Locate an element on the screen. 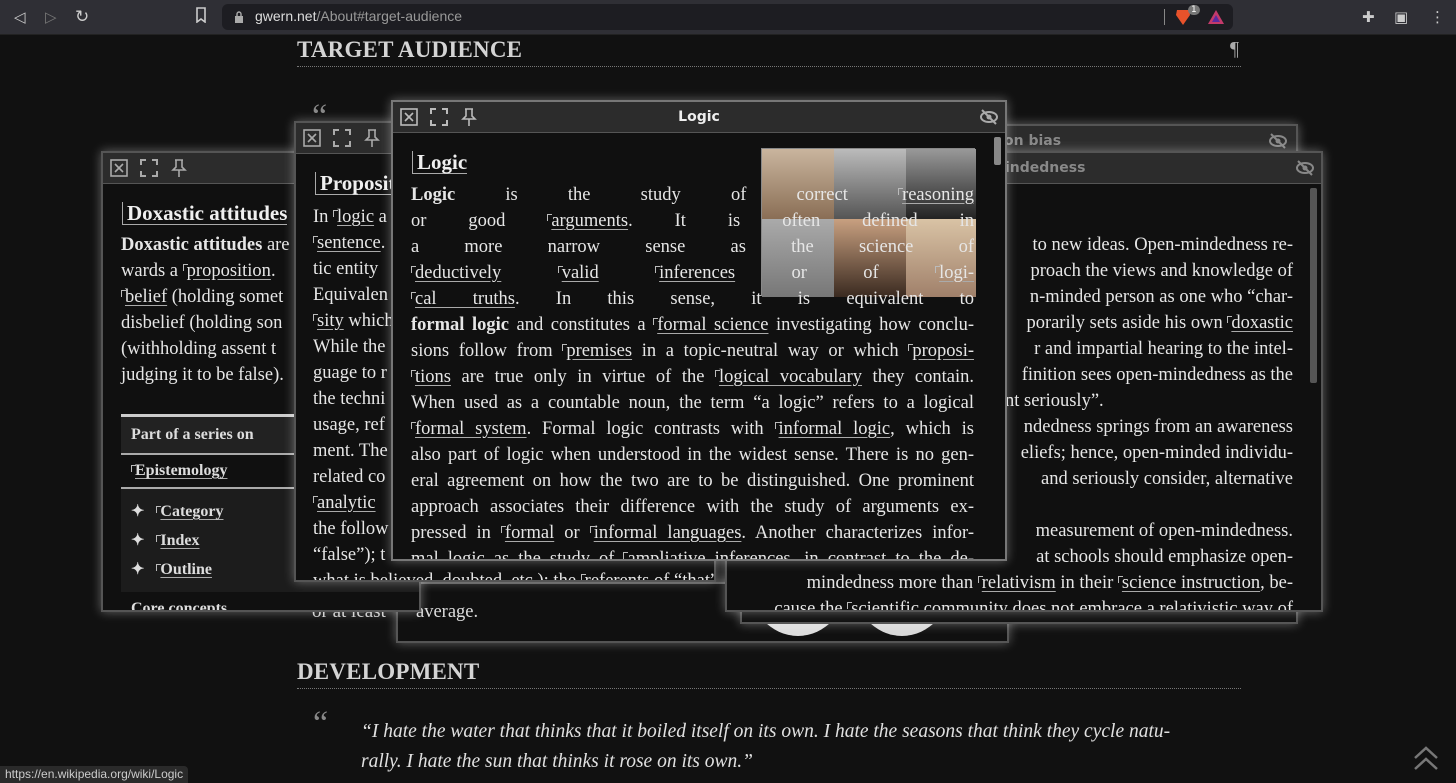 Image resolution: width=1456 pixels, height=783 pixels. wiki-link: reasoning is located at coordinates (936, 195).